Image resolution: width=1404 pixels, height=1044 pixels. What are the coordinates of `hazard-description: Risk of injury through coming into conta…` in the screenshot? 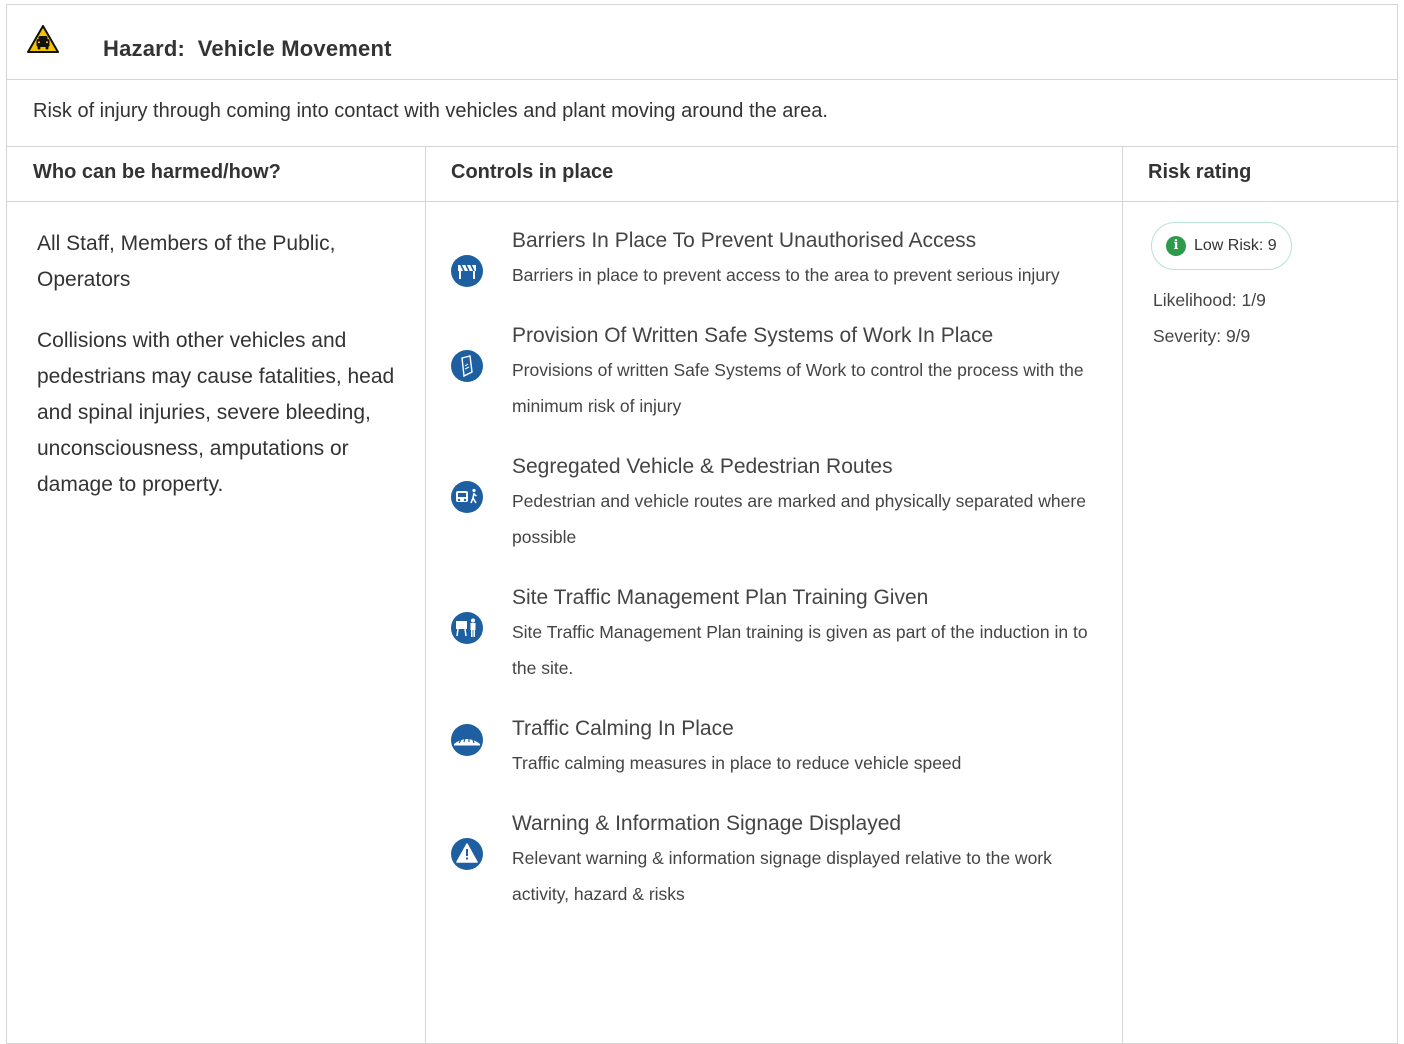 It's located at (430, 111).